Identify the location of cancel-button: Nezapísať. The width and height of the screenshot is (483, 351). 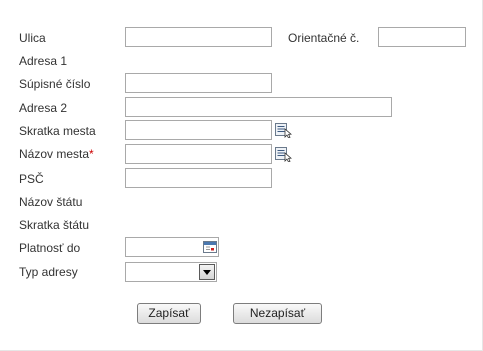
(277, 313).